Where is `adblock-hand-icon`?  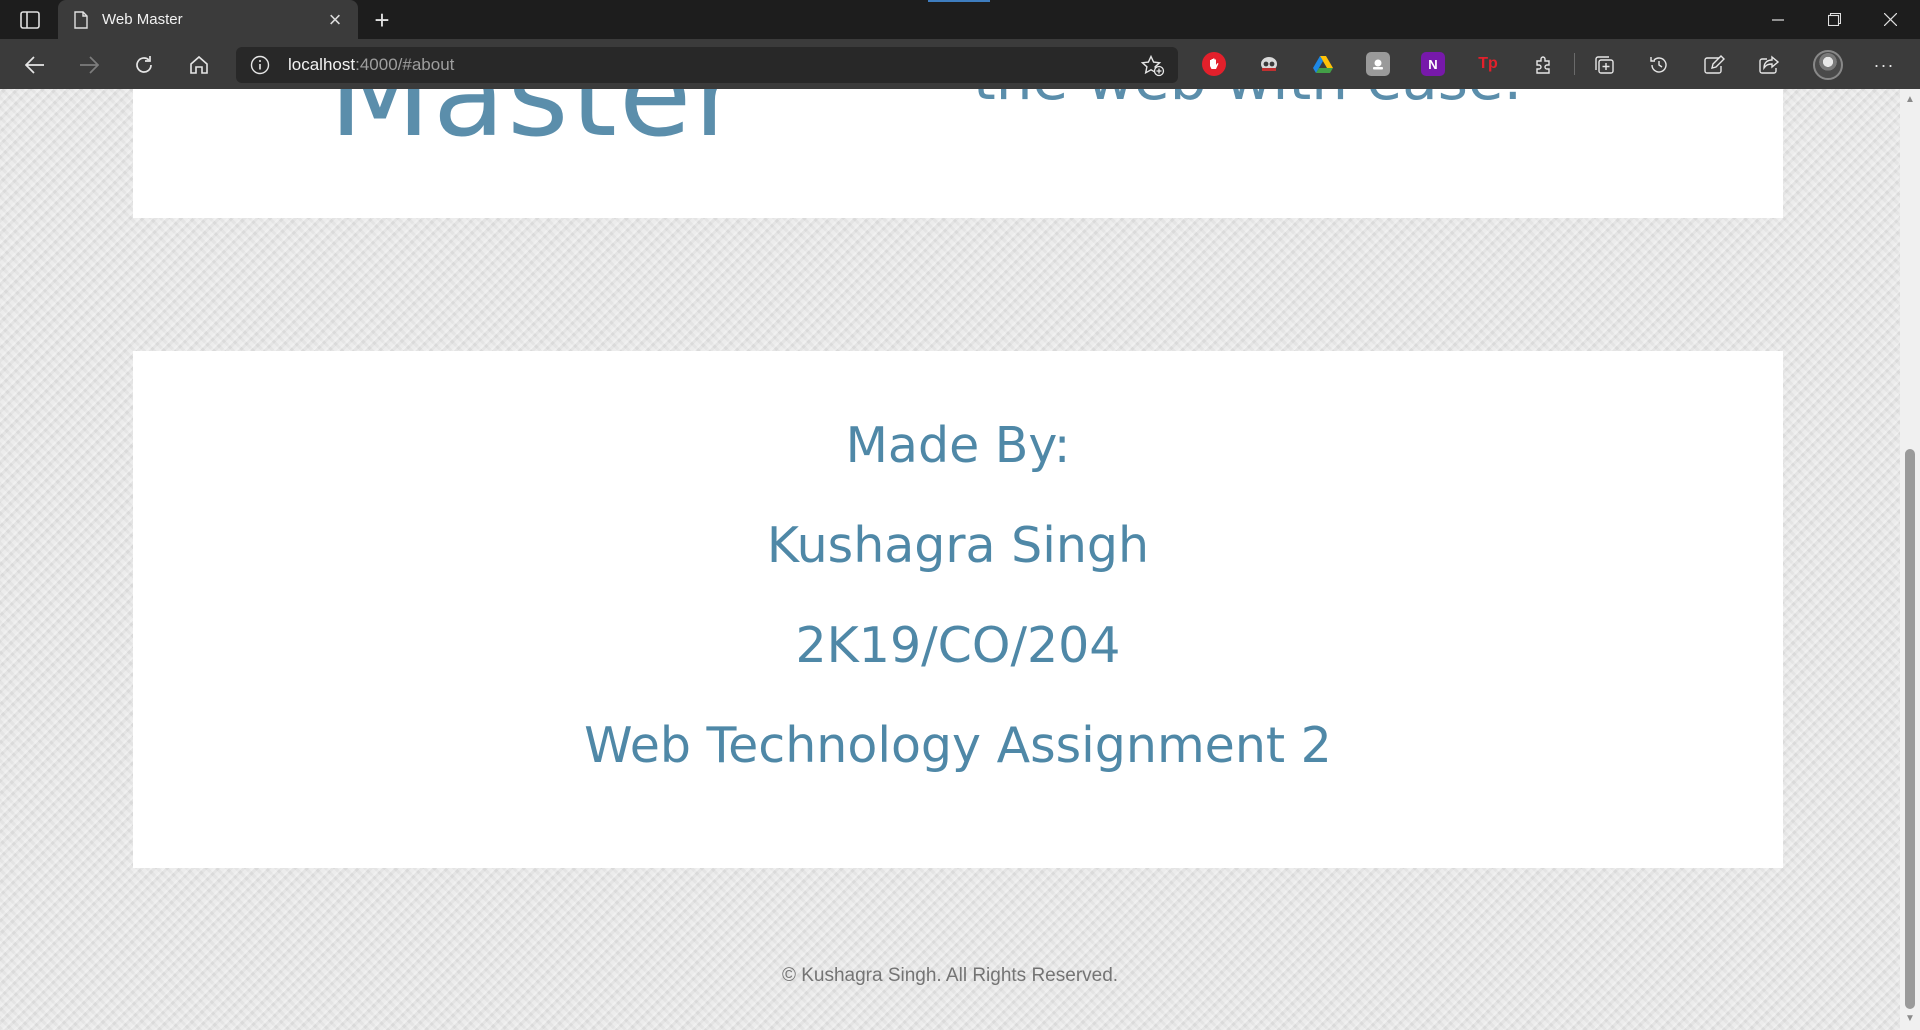 adblock-hand-icon is located at coordinates (1214, 63).